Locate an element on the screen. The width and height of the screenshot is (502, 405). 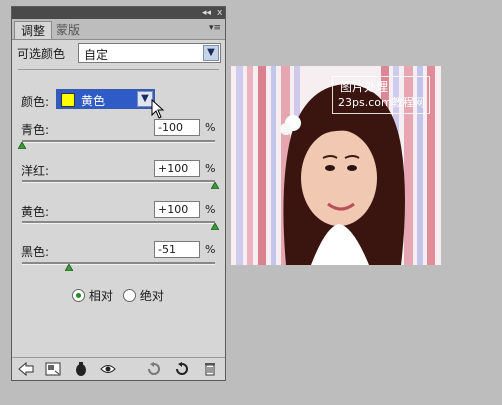
collapse-icon: ◂◂ is located at coordinates (206, 13).